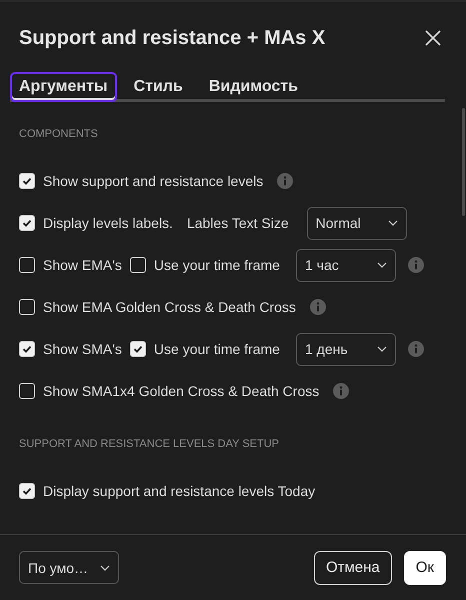 The image size is (466, 600). Describe the element at coordinates (63, 87) in the screenshot. I see `tab: Аргументы` at that location.